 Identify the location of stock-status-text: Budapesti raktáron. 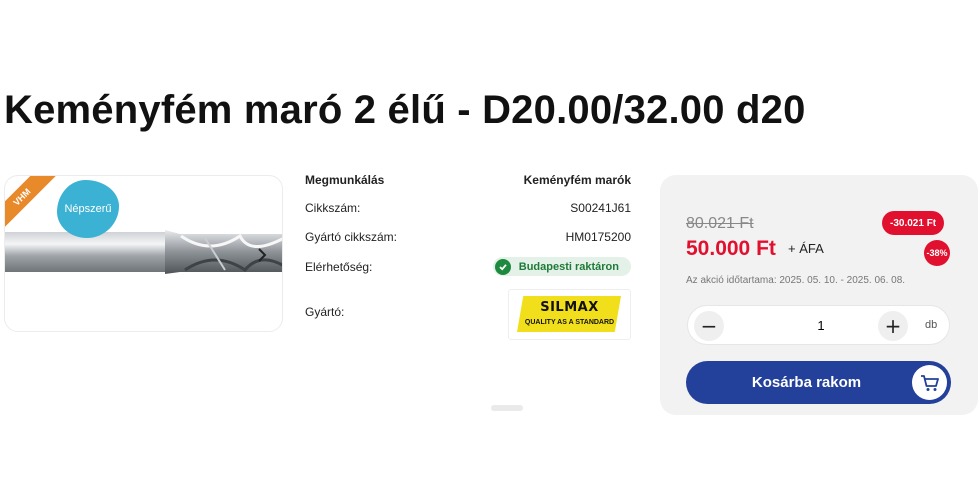
(568, 266).